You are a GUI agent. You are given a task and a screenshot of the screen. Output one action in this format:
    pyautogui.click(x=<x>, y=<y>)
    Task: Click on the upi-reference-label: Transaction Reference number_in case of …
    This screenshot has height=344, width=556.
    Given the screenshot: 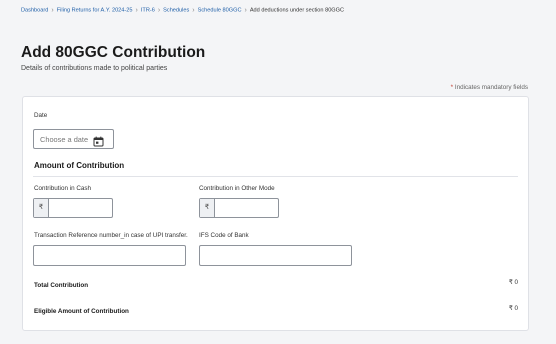 What is the action you would take?
    pyautogui.click(x=111, y=235)
    